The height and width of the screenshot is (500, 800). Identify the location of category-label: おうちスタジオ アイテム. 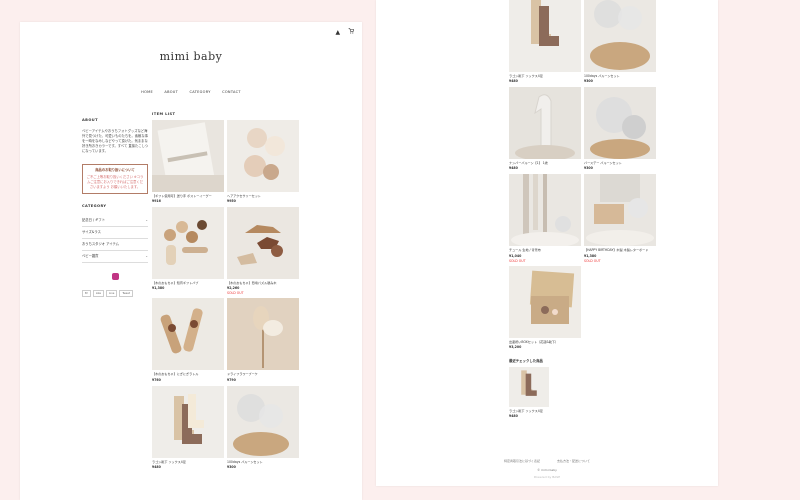
(100, 244).